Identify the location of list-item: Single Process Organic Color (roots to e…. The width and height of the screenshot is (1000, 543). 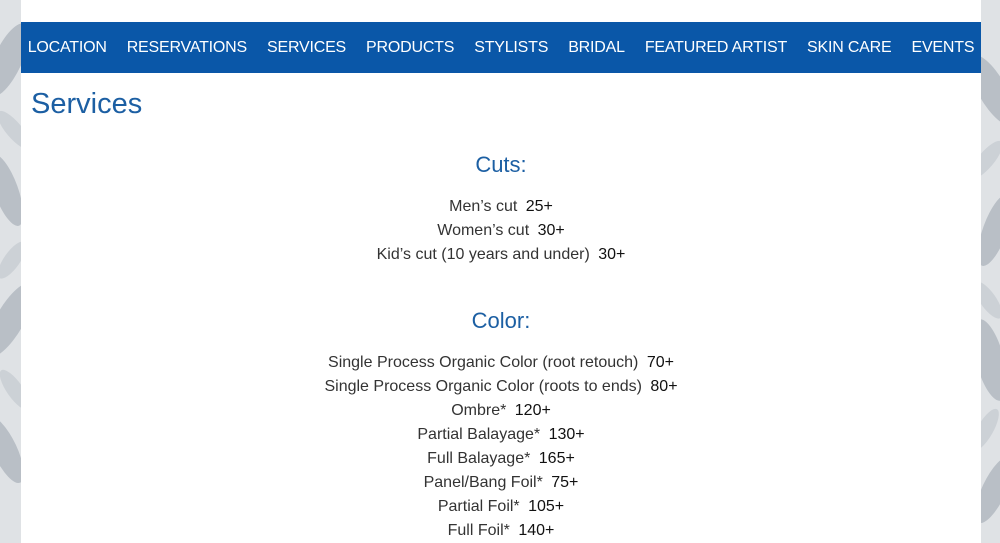
(501, 387).